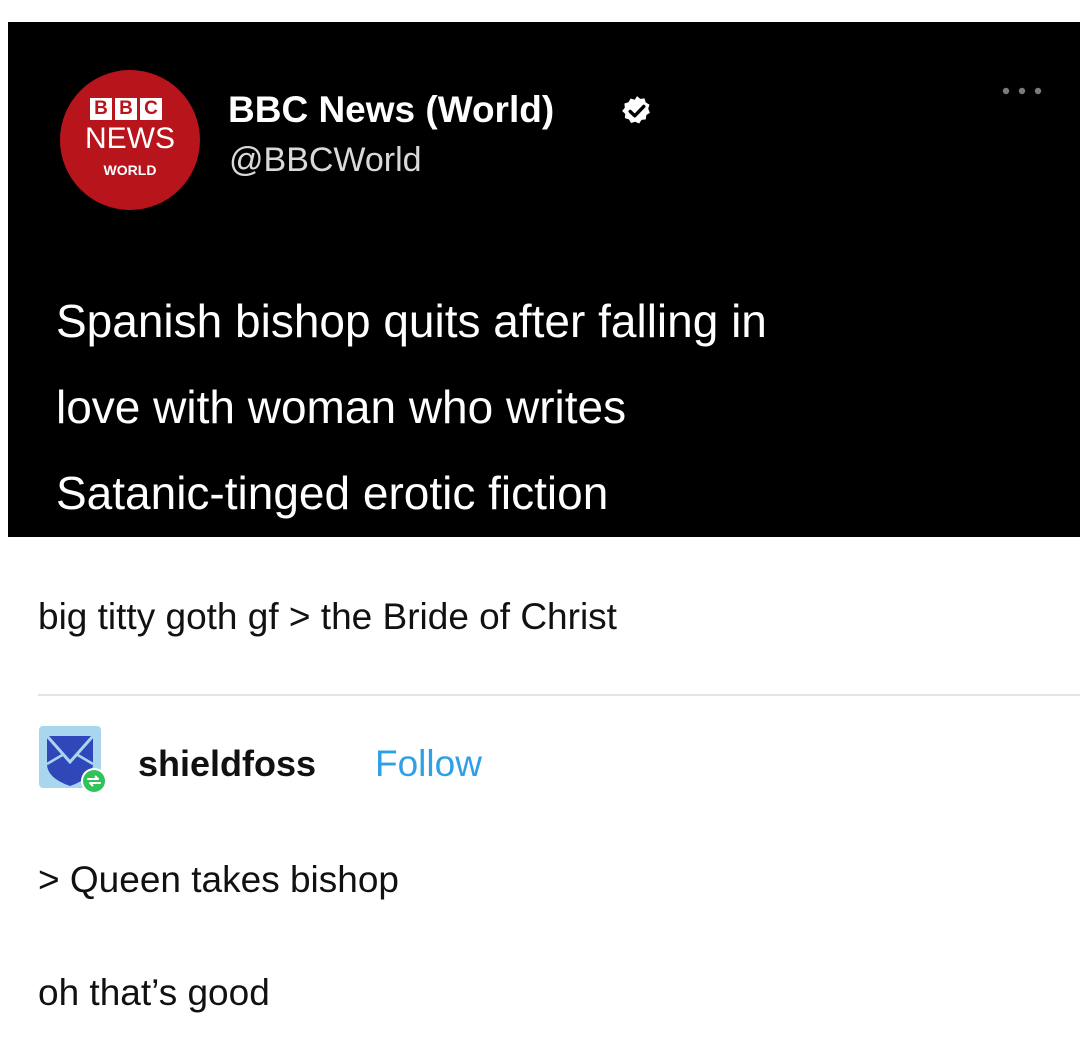 The image size is (1080, 1063). What do you see at coordinates (151, 109) in the screenshot?
I see `bbc-logo-letter: C` at bounding box center [151, 109].